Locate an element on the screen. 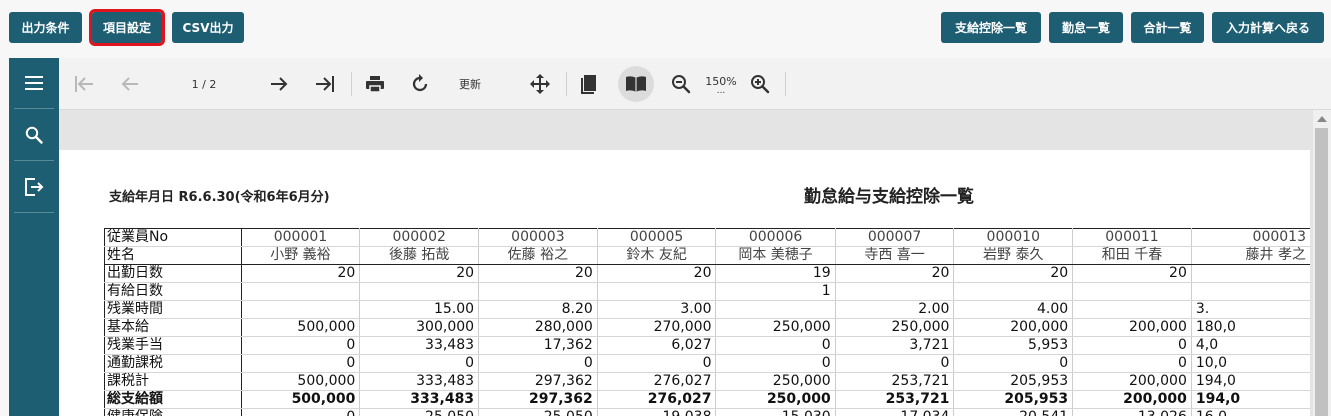 This screenshot has height=416, width=1331. row-label: 残業手当 is located at coordinates (173, 345).